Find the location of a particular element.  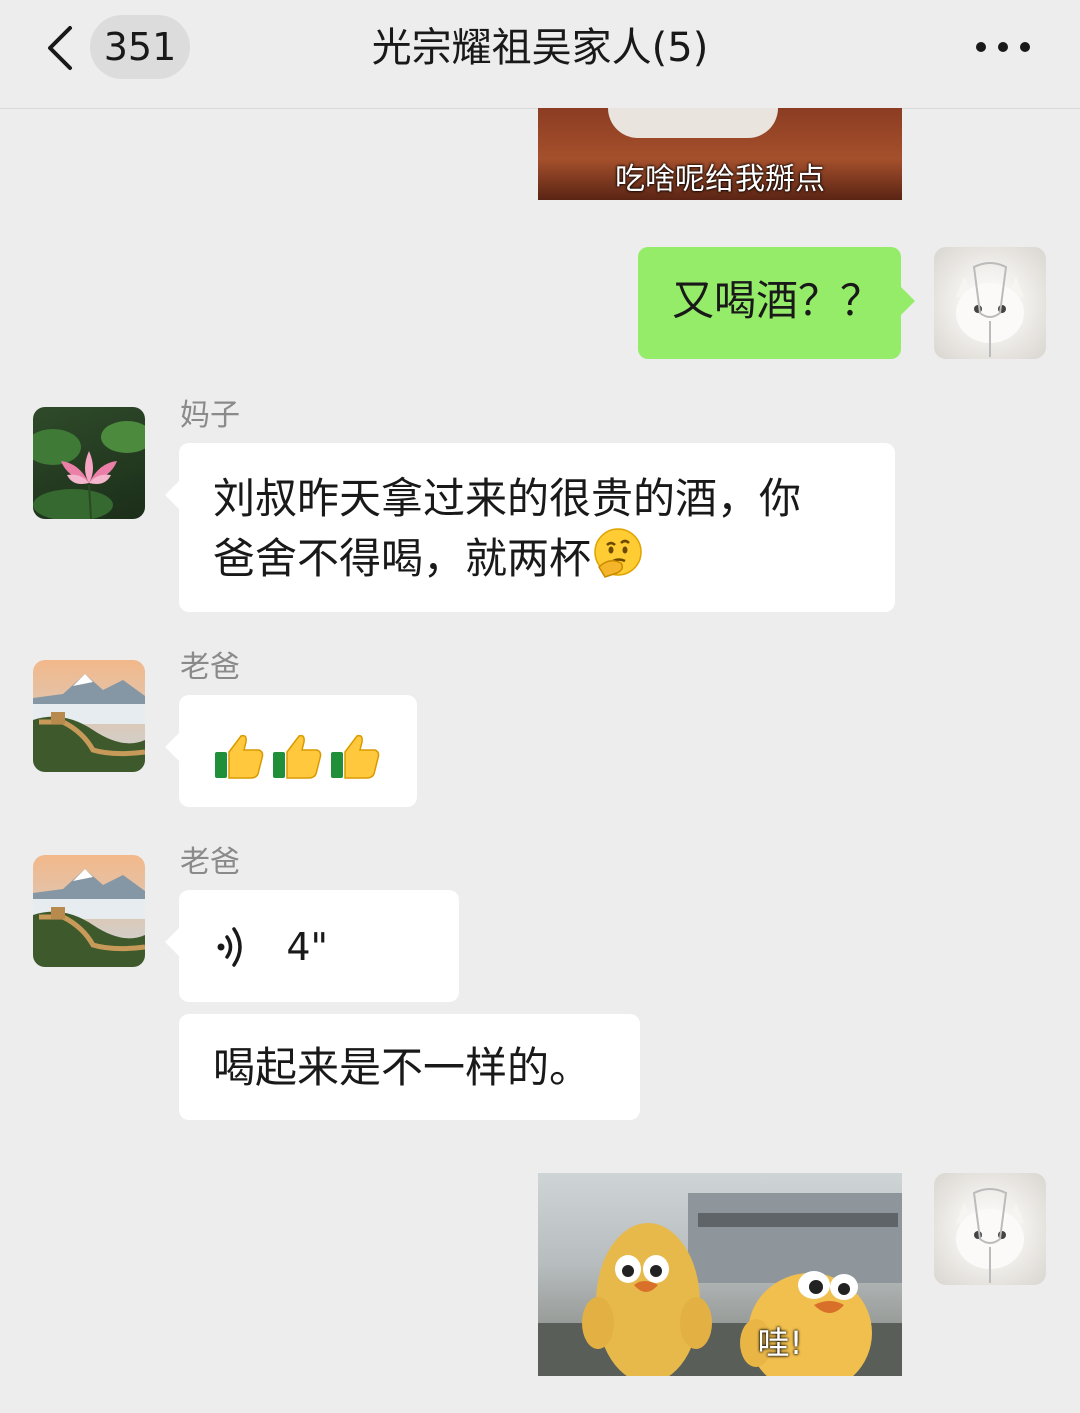

chat-header: 351 光宗耀祖吴家人(5) is located at coordinates (540, 54).